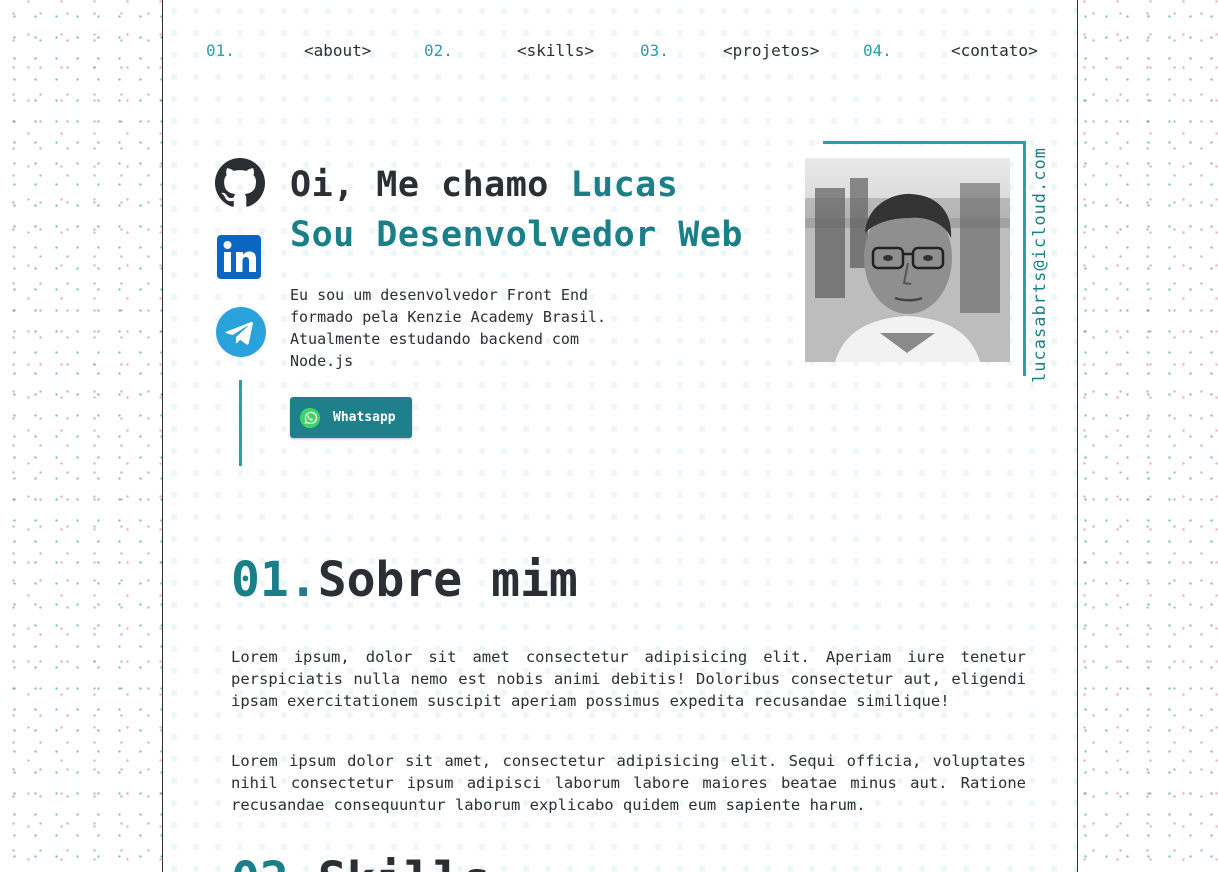 This screenshot has height=872, width=1218. Describe the element at coordinates (555, 50) in the screenshot. I see `nav-link-skills: <skills>` at that location.